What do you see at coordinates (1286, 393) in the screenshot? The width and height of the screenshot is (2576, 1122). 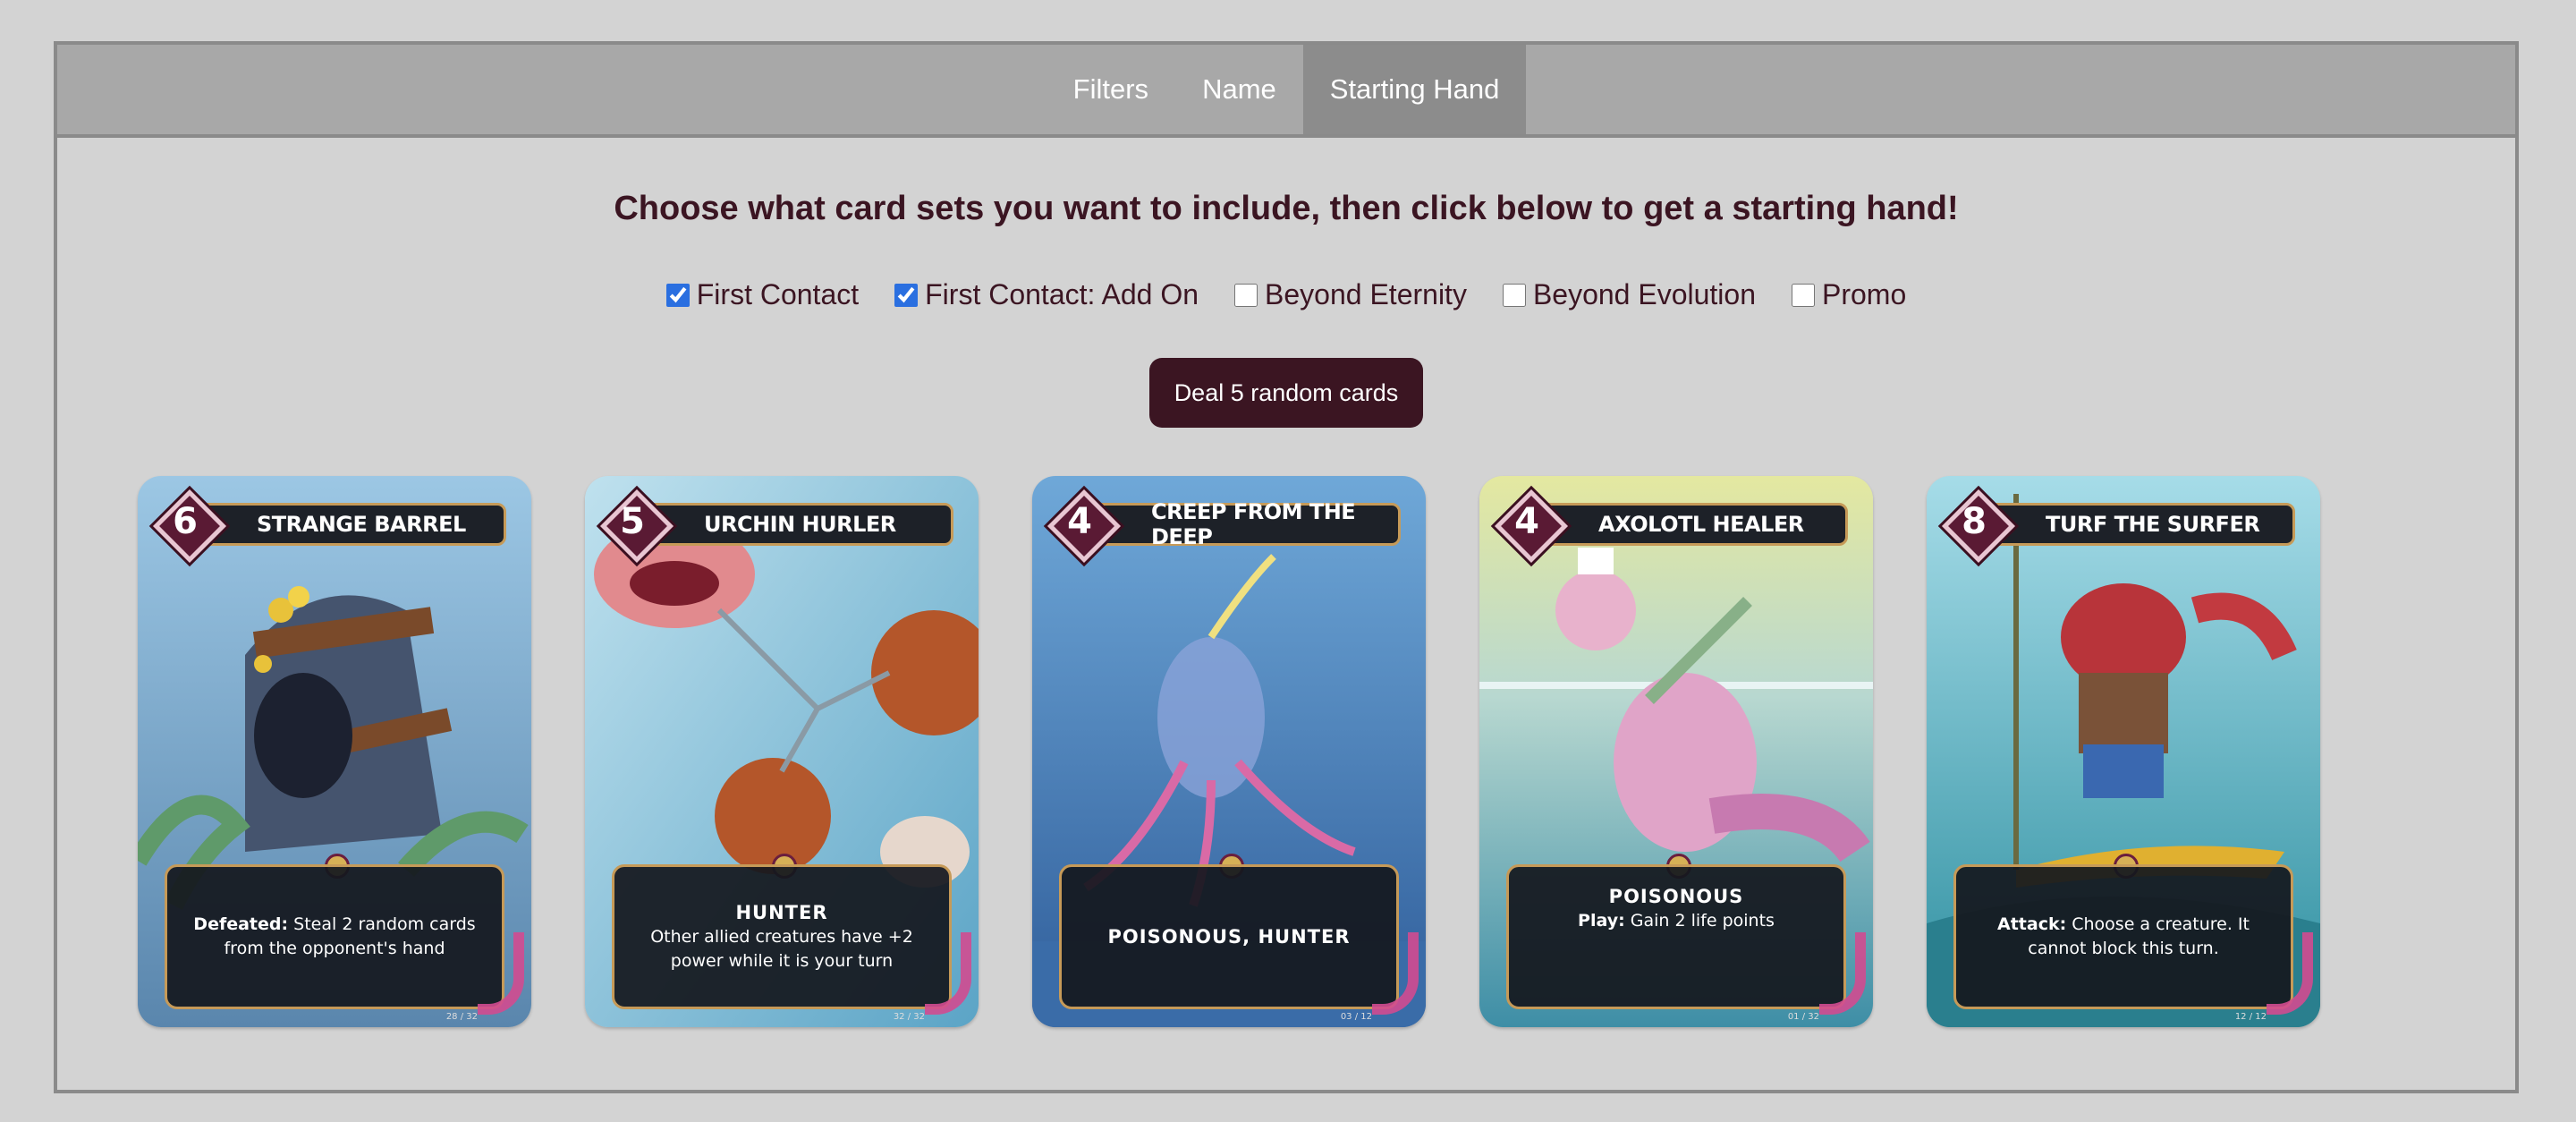 I see `deal-cards-button: Deal 5 random cards` at bounding box center [1286, 393].